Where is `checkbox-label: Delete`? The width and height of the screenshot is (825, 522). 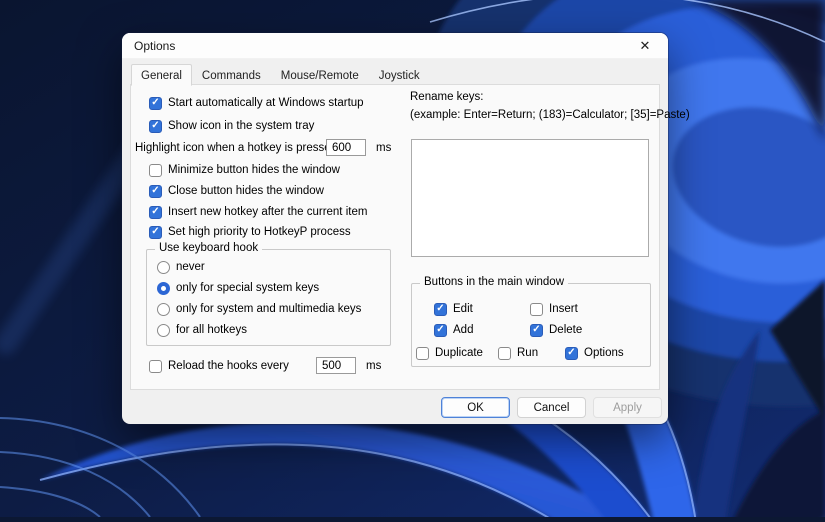
checkbox-label: Delete is located at coordinates (566, 330).